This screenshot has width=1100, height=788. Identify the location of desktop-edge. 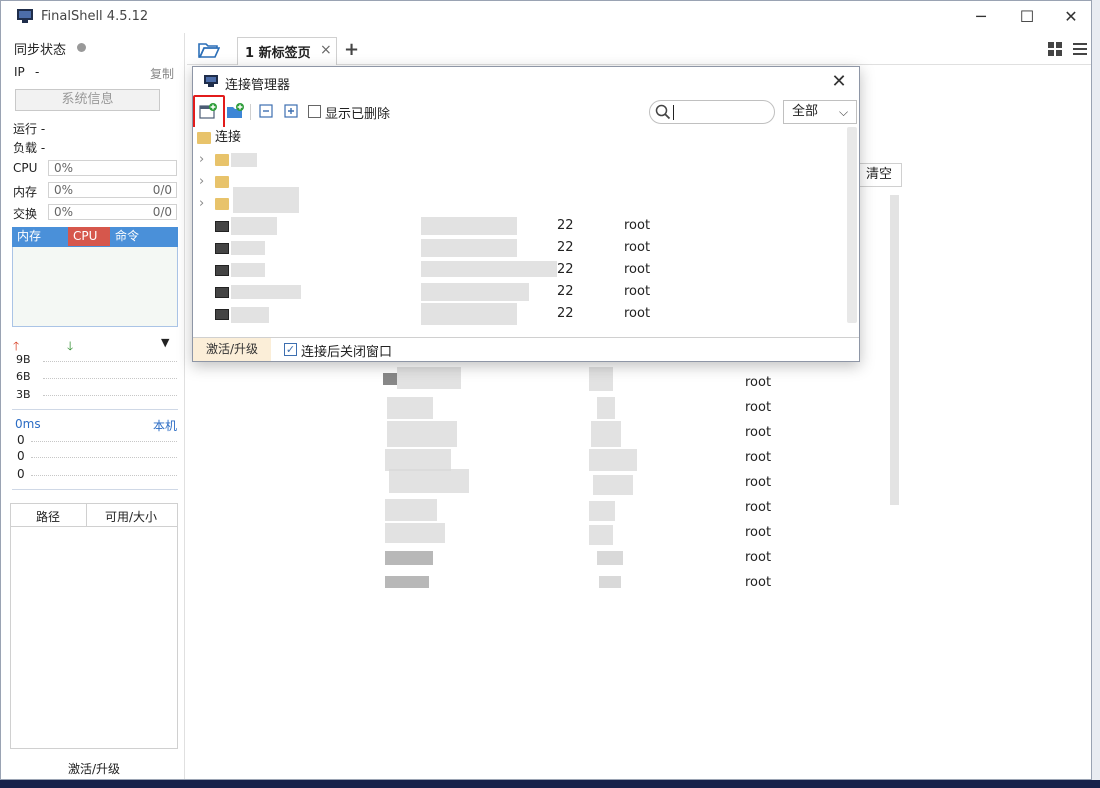
(1096, 394).